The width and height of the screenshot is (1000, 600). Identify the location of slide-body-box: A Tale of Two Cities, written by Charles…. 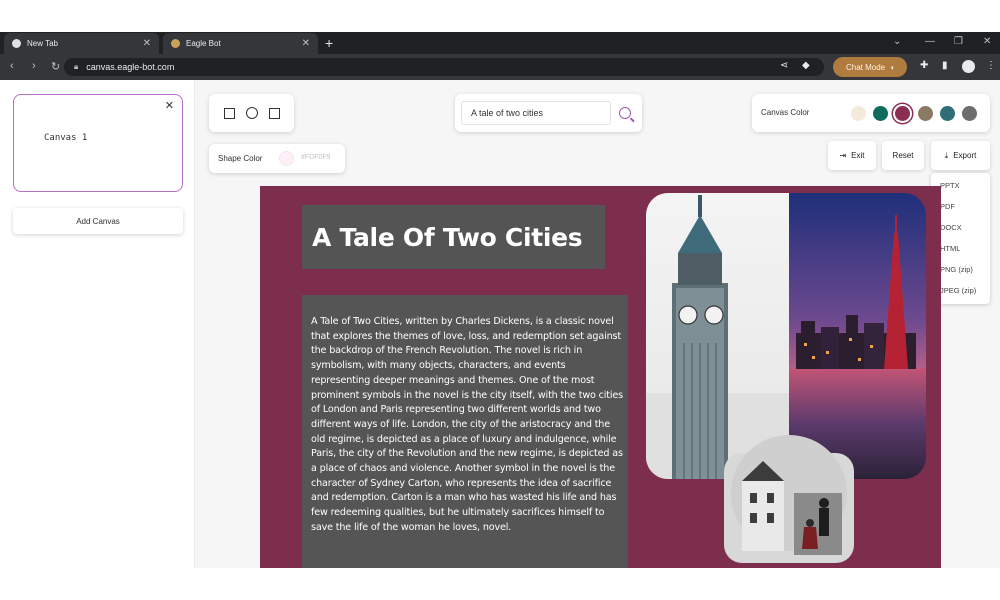
(465, 431).